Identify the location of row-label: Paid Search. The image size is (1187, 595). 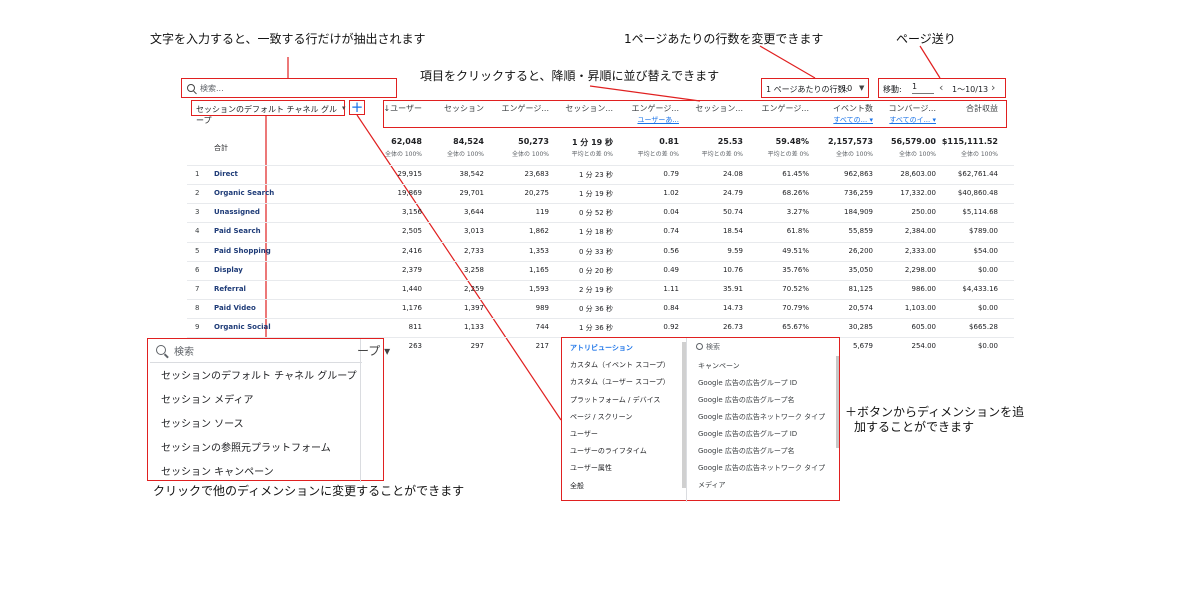
(237, 231).